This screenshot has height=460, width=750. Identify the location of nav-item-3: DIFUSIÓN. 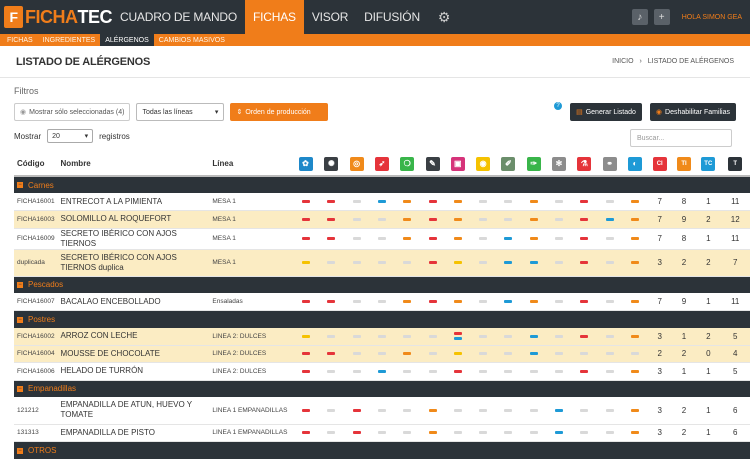
(392, 17).